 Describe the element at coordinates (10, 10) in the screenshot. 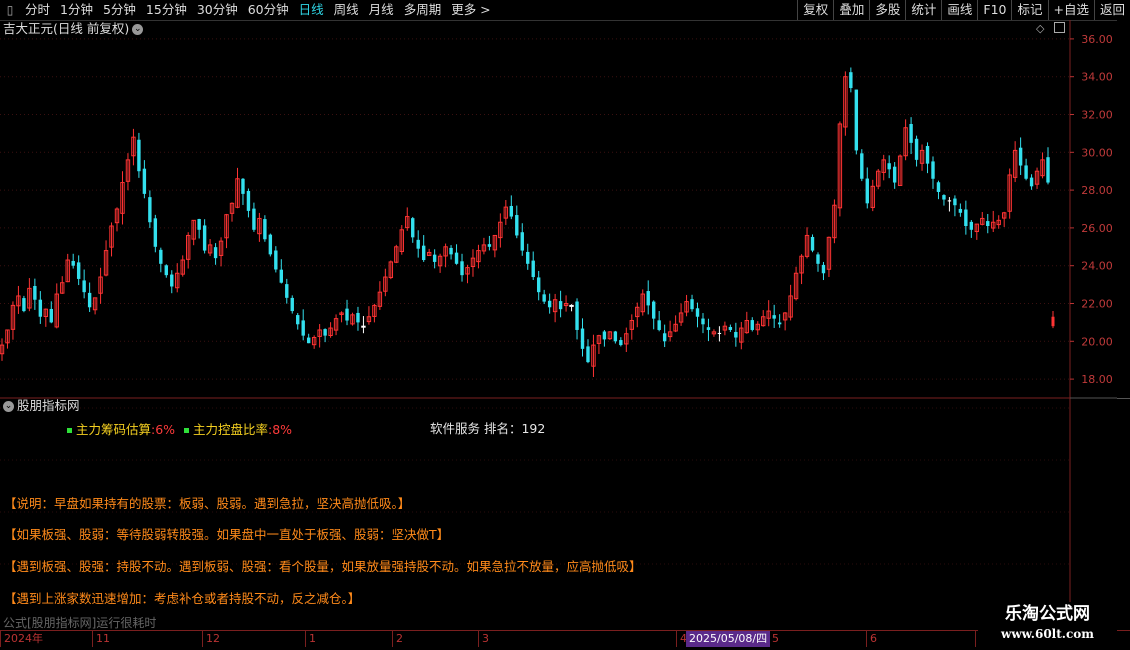

I see `panel-toggle-icon: ▯` at that location.